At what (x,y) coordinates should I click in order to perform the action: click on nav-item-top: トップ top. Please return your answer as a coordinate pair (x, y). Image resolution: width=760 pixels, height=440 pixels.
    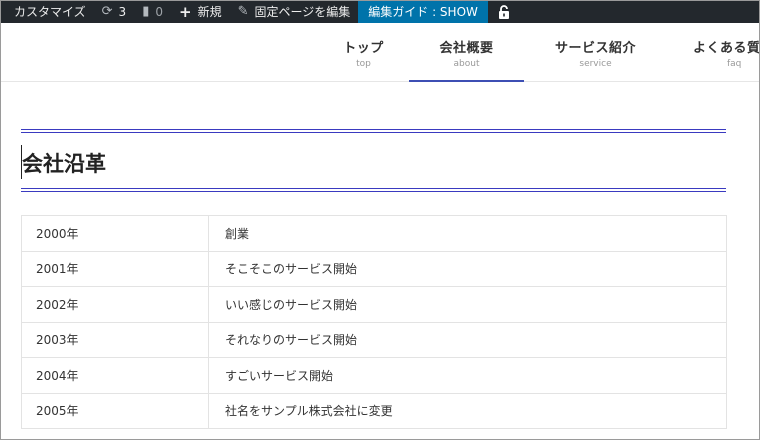
    Looking at the image, I should click on (363, 52).